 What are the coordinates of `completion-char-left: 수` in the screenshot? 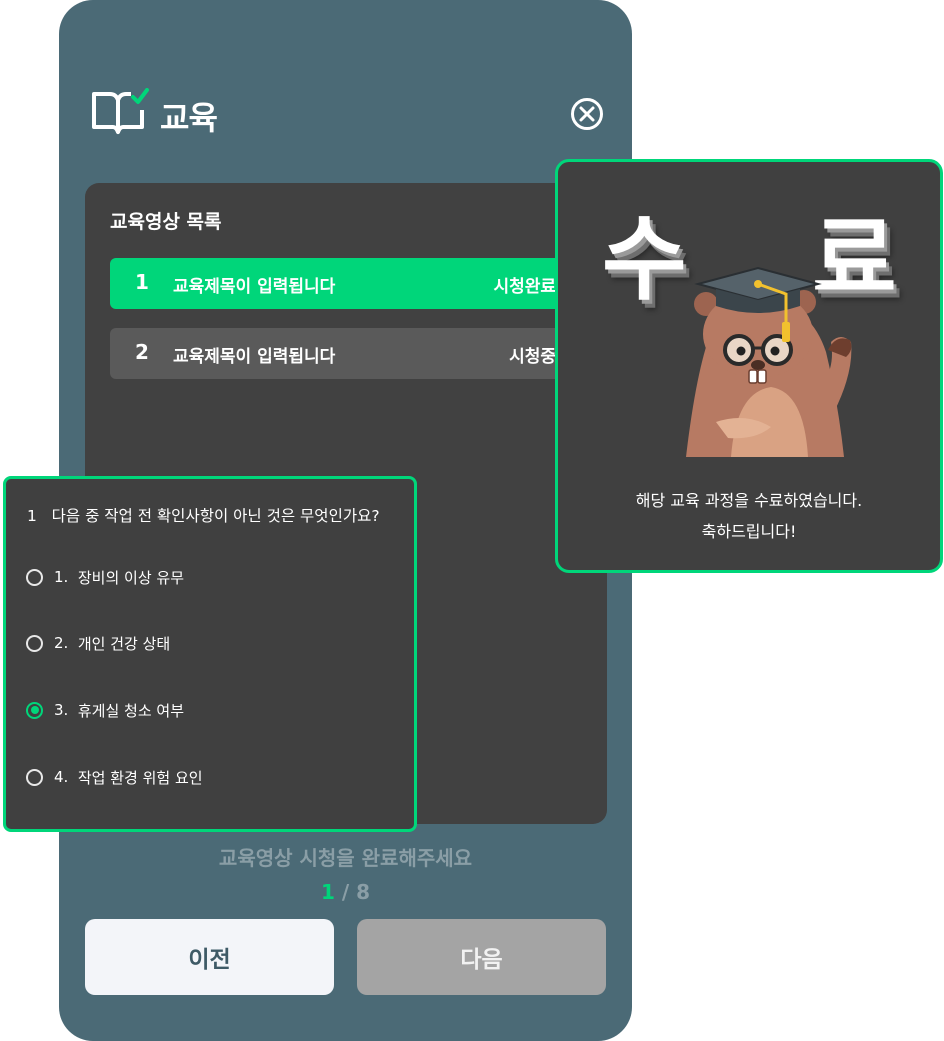 It's located at (644, 259).